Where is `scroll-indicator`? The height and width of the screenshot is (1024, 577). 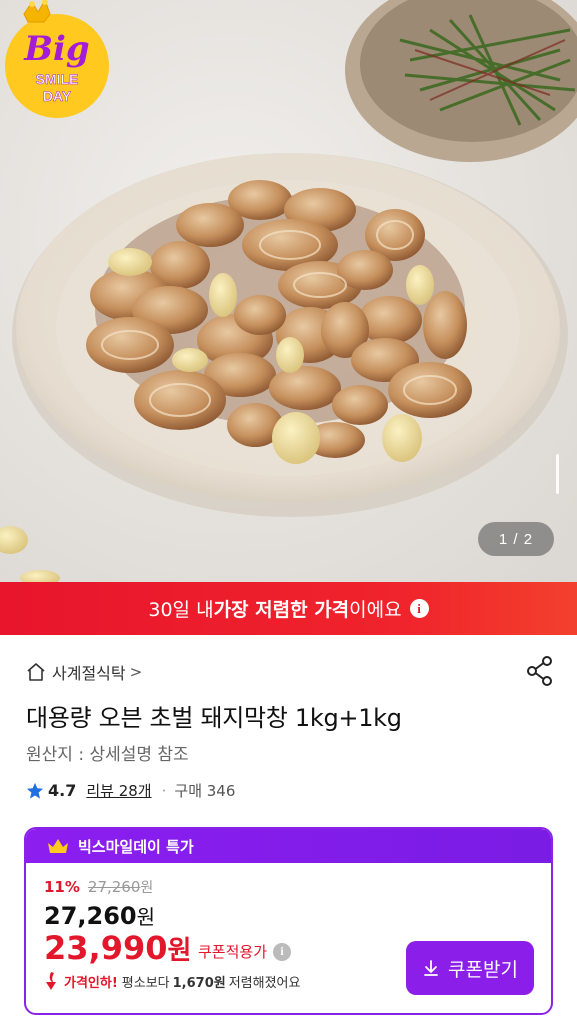 scroll-indicator is located at coordinates (557, 474).